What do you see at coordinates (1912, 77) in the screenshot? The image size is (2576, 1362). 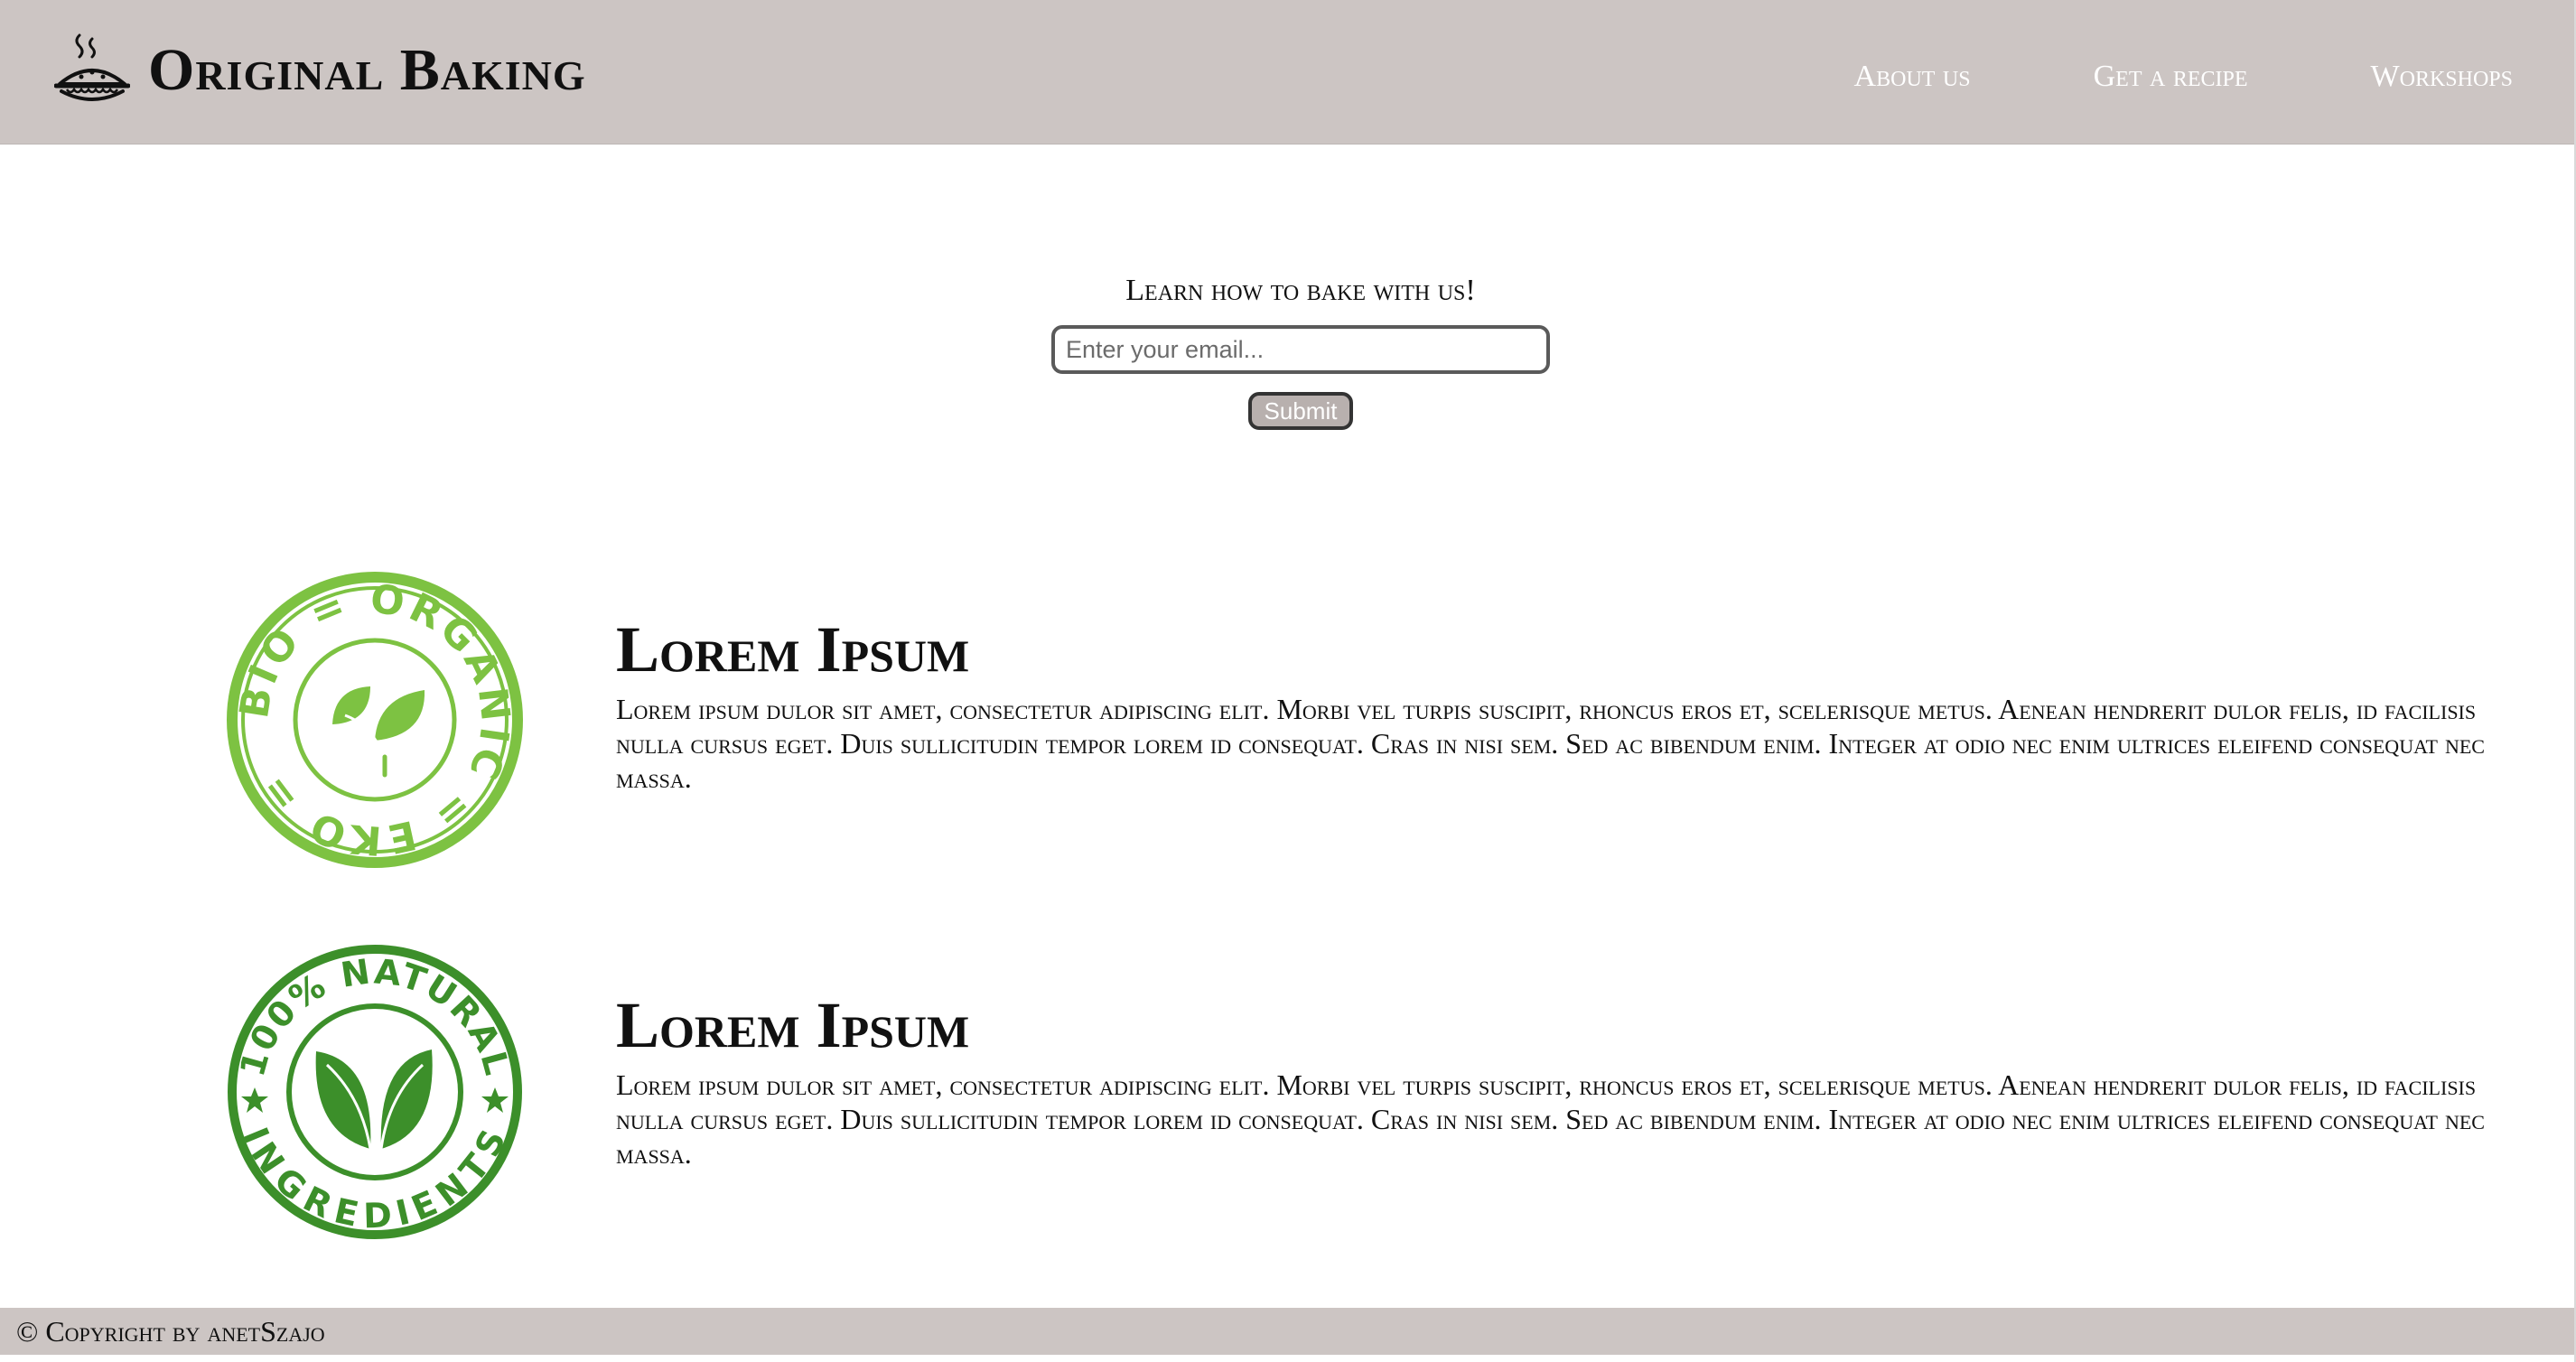 I see `nav-link-about-us: About us` at bounding box center [1912, 77].